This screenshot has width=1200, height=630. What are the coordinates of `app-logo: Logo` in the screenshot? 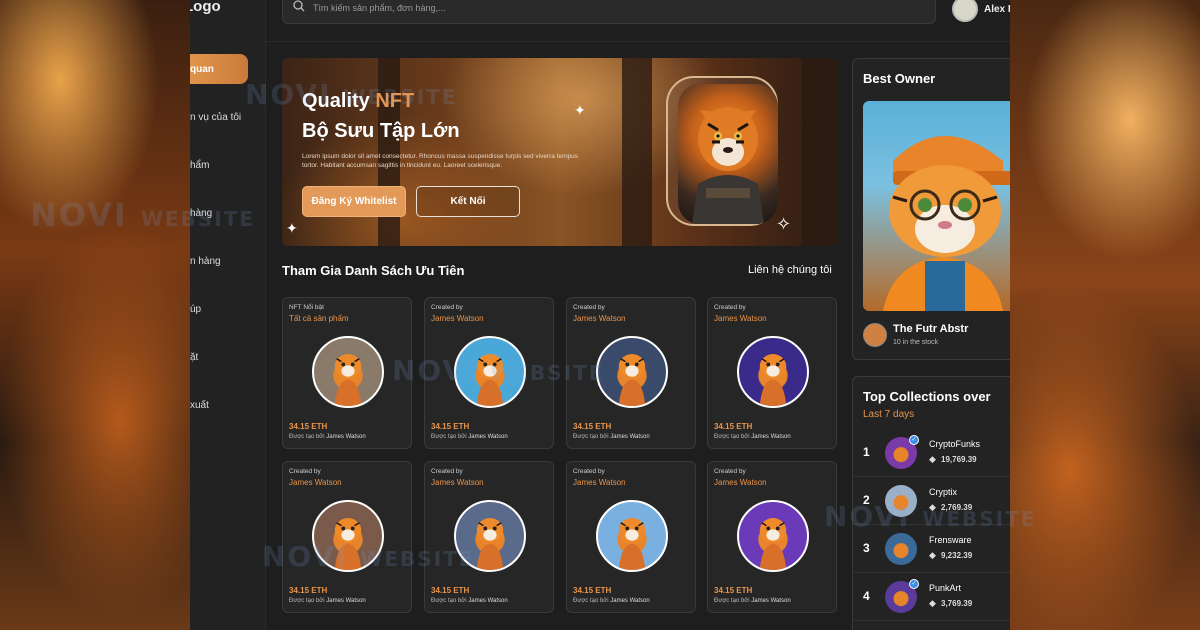 It's located at (205, 7).